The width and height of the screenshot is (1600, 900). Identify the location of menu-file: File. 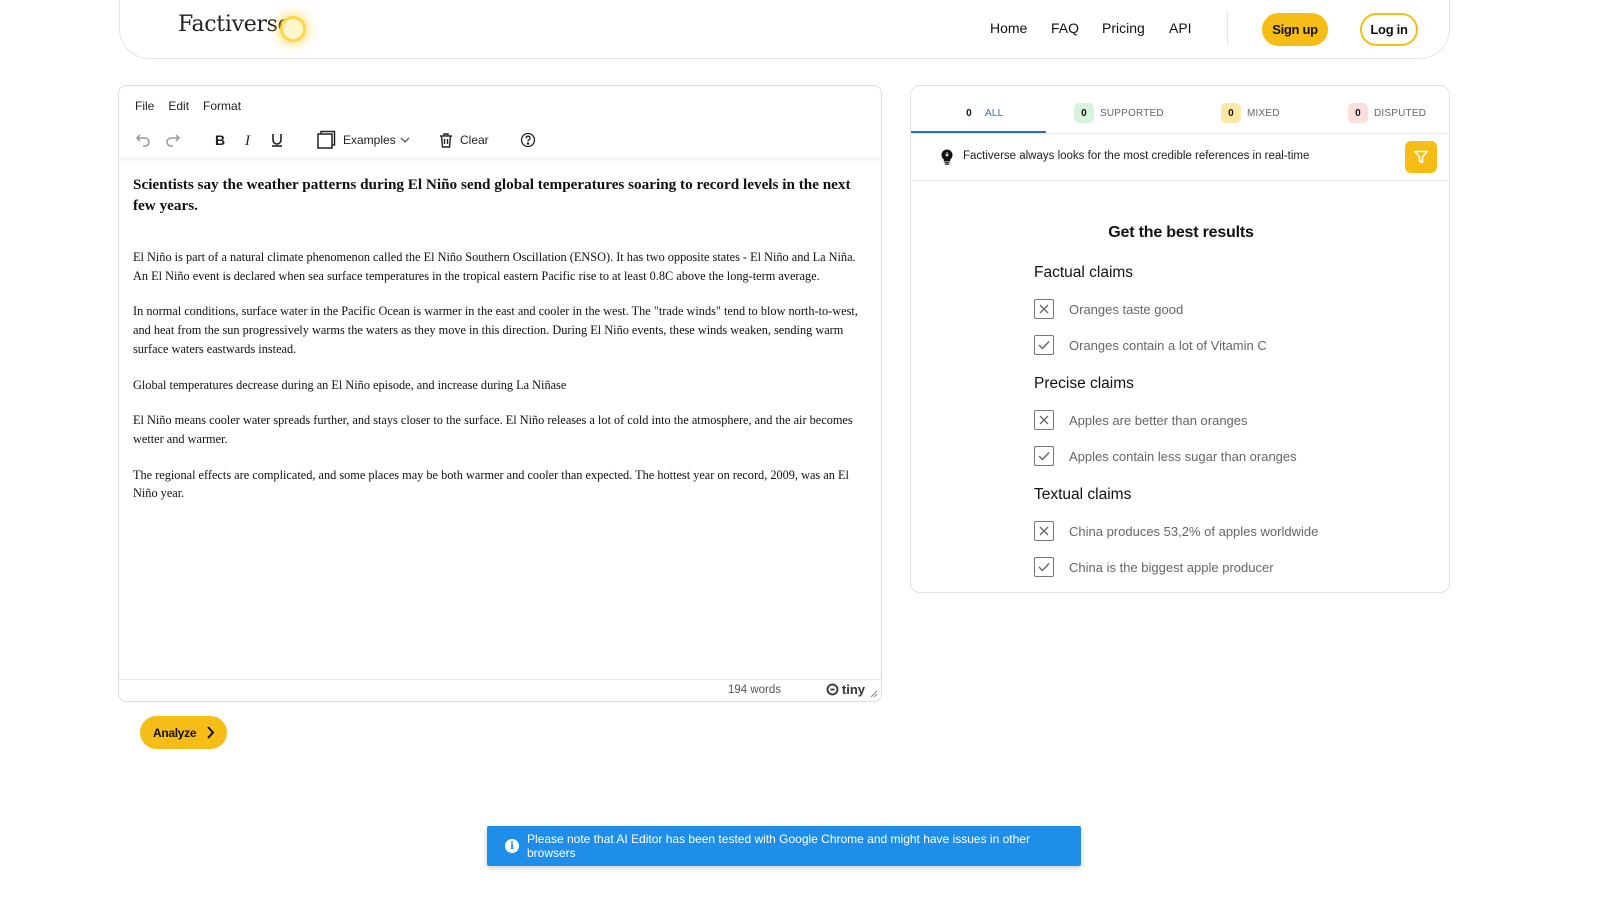
(144, 106).